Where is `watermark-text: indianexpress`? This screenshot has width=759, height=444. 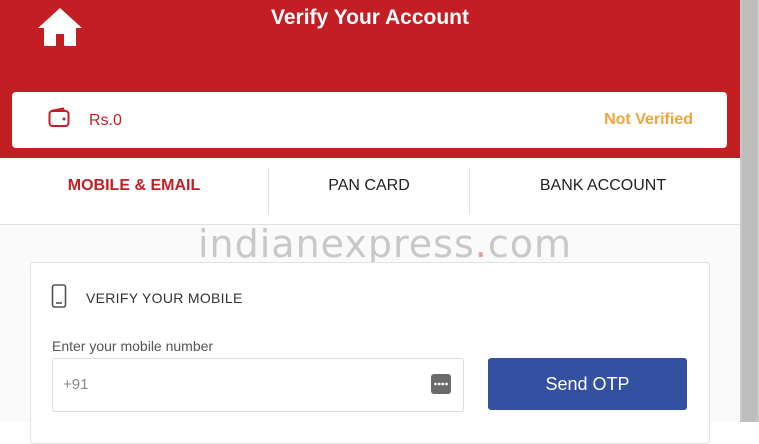
watermark-text: indianexpress is located at coordinates (336, 244).